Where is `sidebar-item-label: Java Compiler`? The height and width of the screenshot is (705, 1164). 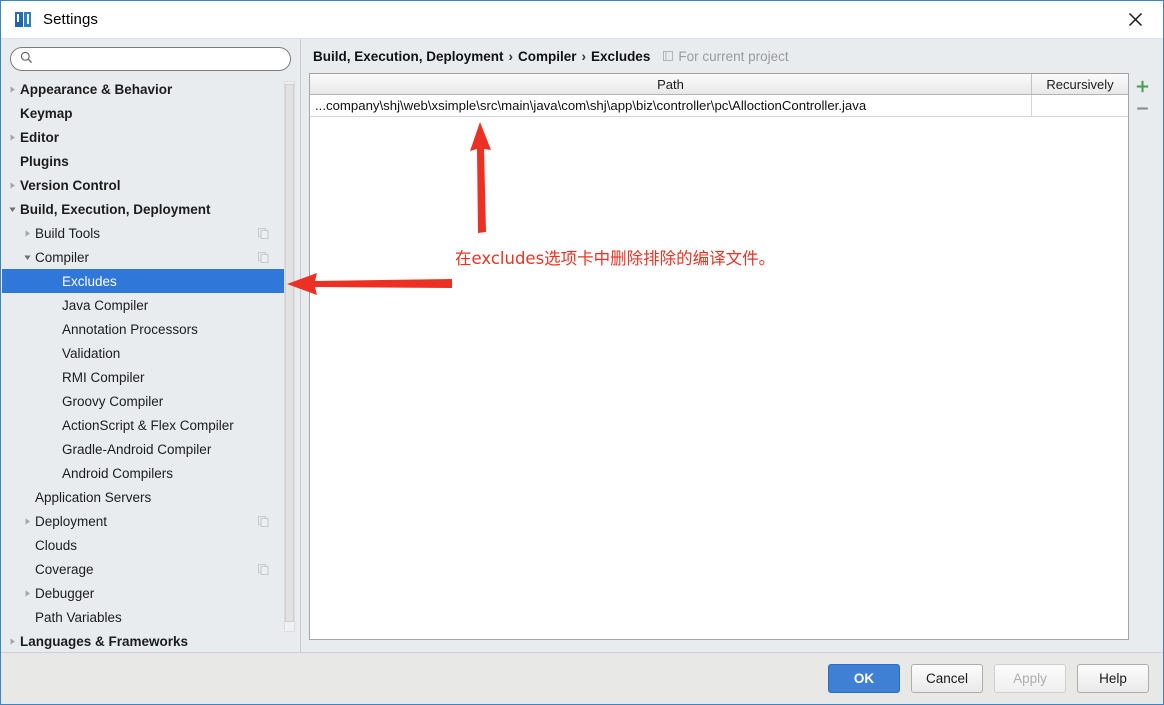
sidebar-item-label: Java Compiler is located at coordinates (105, 305).